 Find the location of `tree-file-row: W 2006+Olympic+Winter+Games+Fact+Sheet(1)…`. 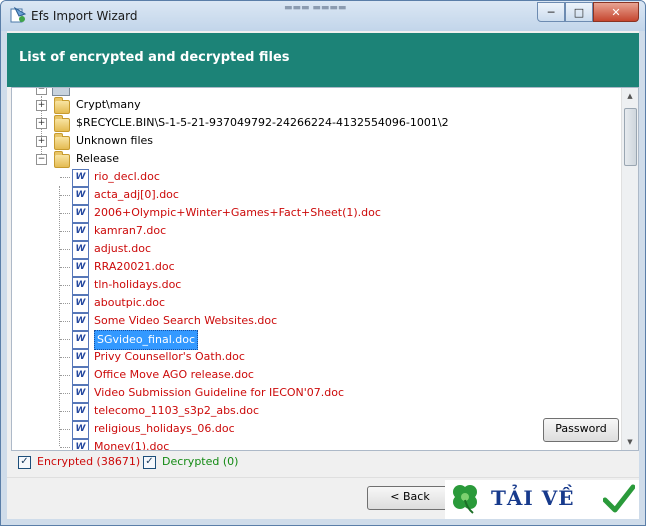

tree-file-row: W 2006+Olympic+Winter+Games+Fact+Sheet(1)… is located at coordinates (312, 213).